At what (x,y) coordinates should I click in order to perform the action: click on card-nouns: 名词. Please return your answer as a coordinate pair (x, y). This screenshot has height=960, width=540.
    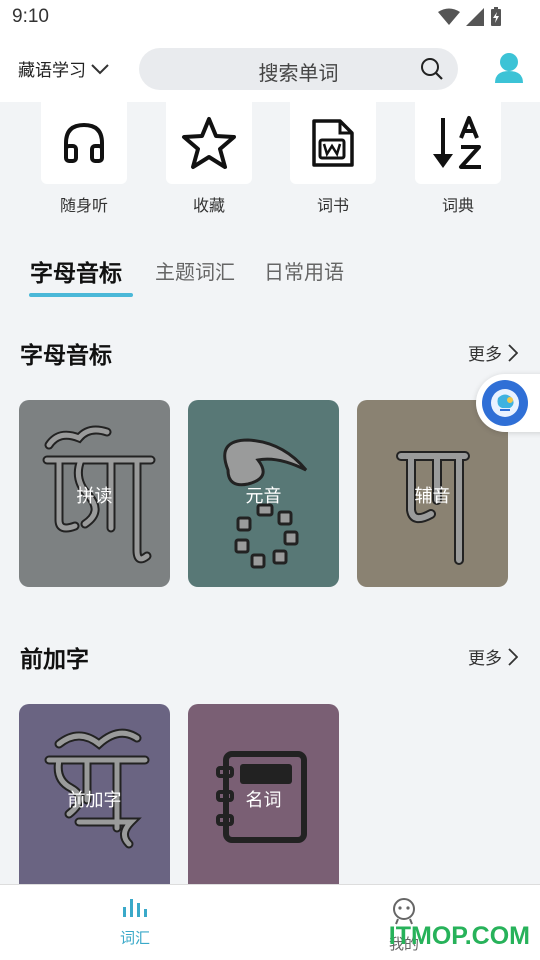
    Looking at the image, I should click on (263, 794).